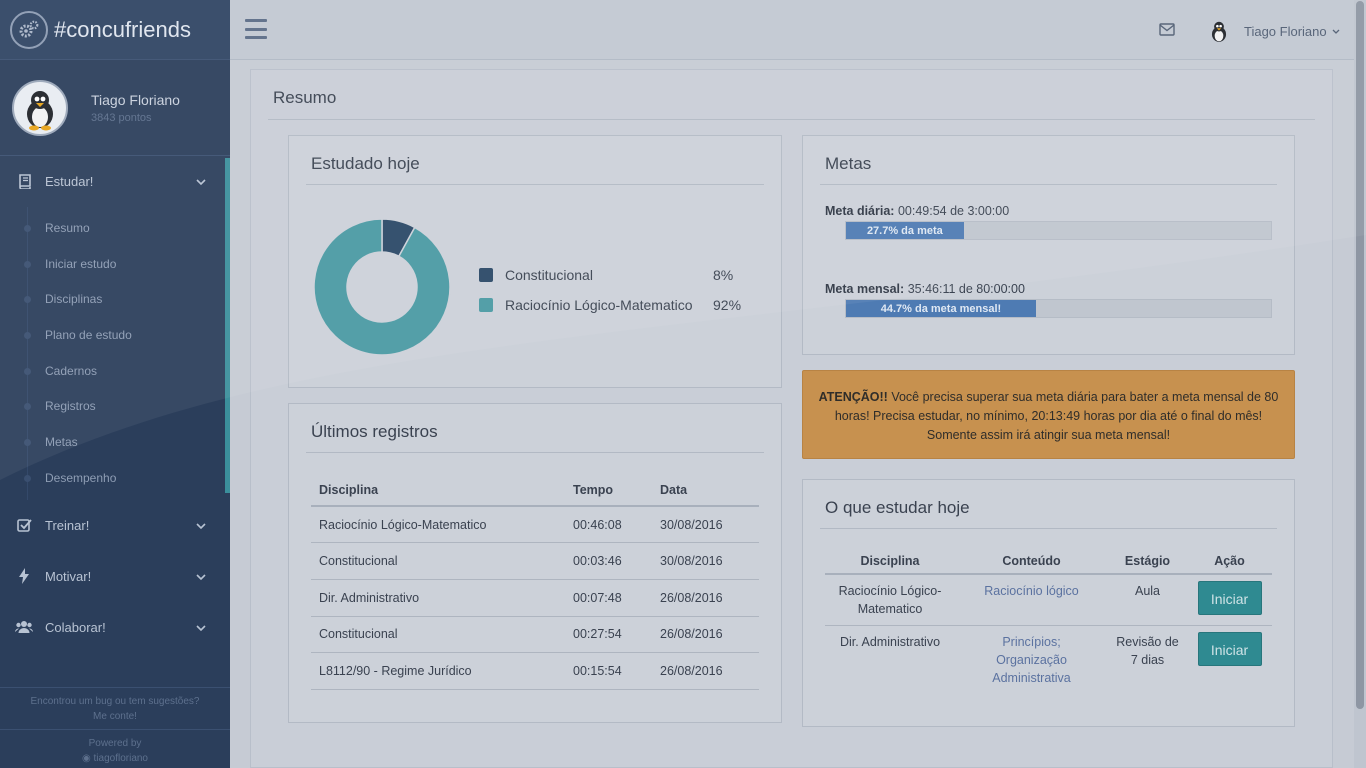  What do you see at coordinates (115, 406) in the screenshot?
I see `submenu-registros: Registros` at bounding box center [115, 406].